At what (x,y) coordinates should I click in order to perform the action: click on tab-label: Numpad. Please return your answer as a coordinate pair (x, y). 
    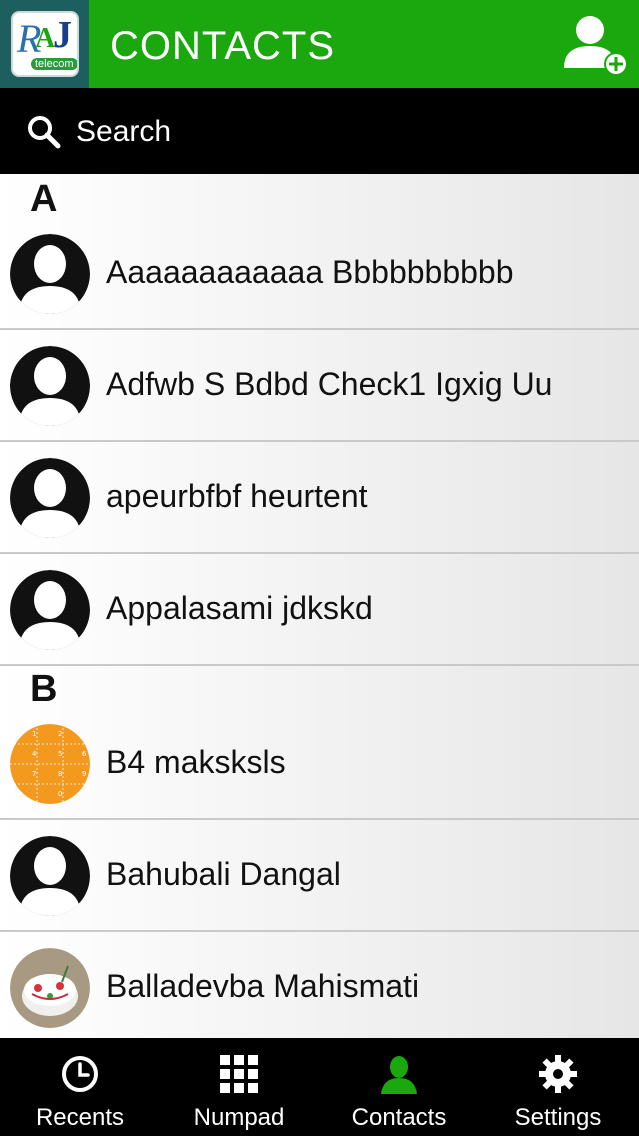
    Looking at the image, I should click on (239, 1117).